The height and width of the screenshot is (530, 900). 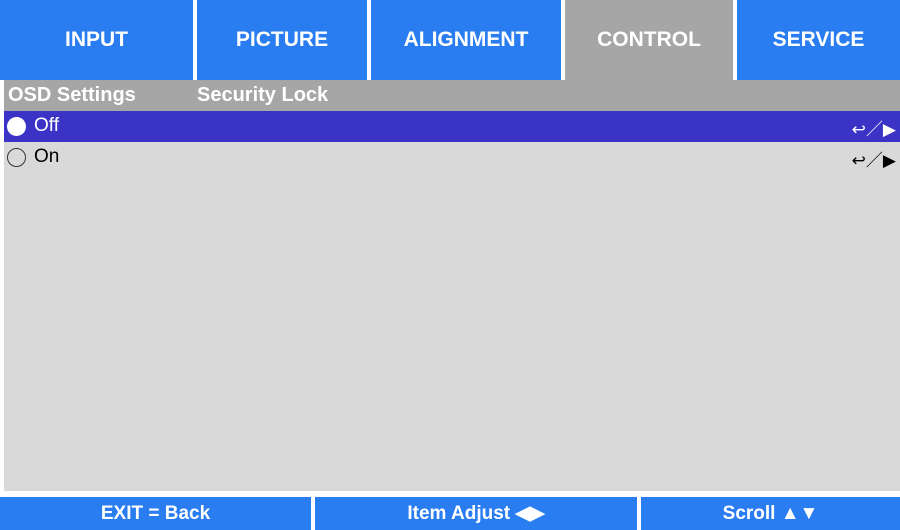 I want to click on radio-selected-icon, so click(x=16, y=126).